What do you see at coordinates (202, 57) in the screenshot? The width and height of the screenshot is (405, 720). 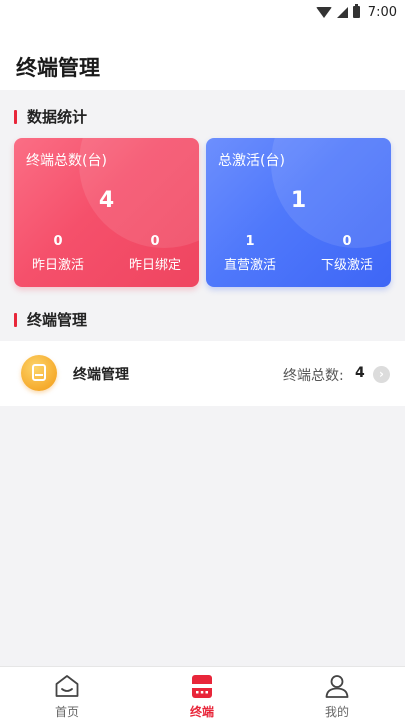 I see `app-header: 终端管理` at bounding box center [202, 57].